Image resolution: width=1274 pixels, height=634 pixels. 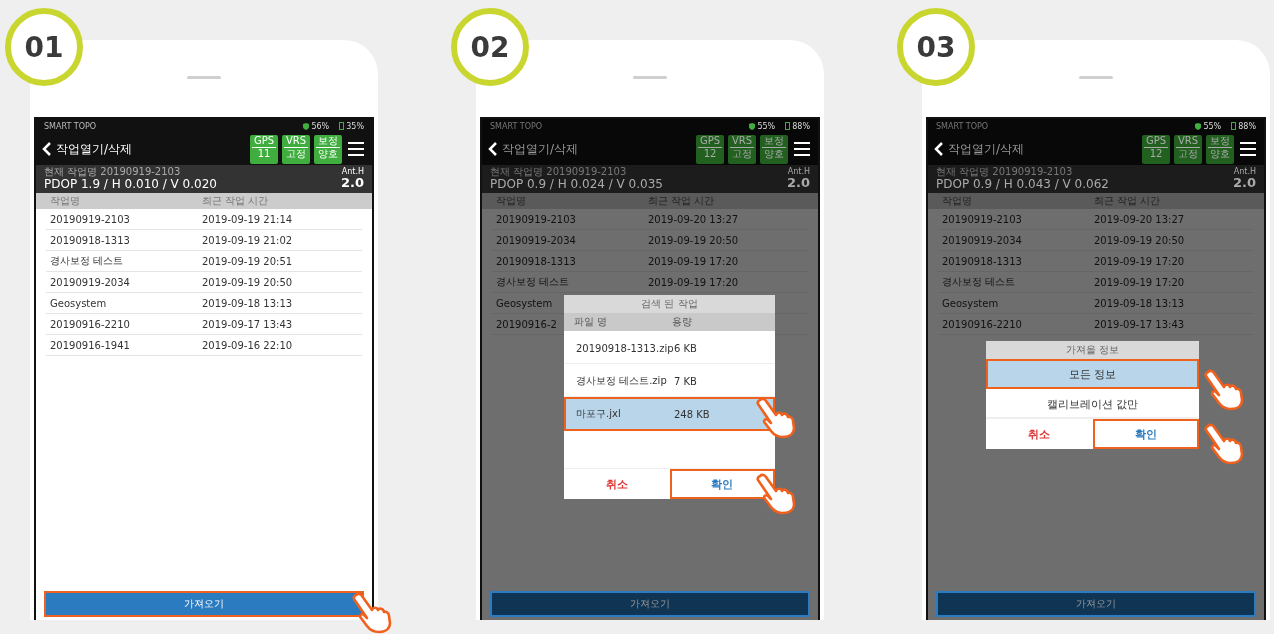 I want to click on column-header: 파일 명, so click(x=591, y=322).